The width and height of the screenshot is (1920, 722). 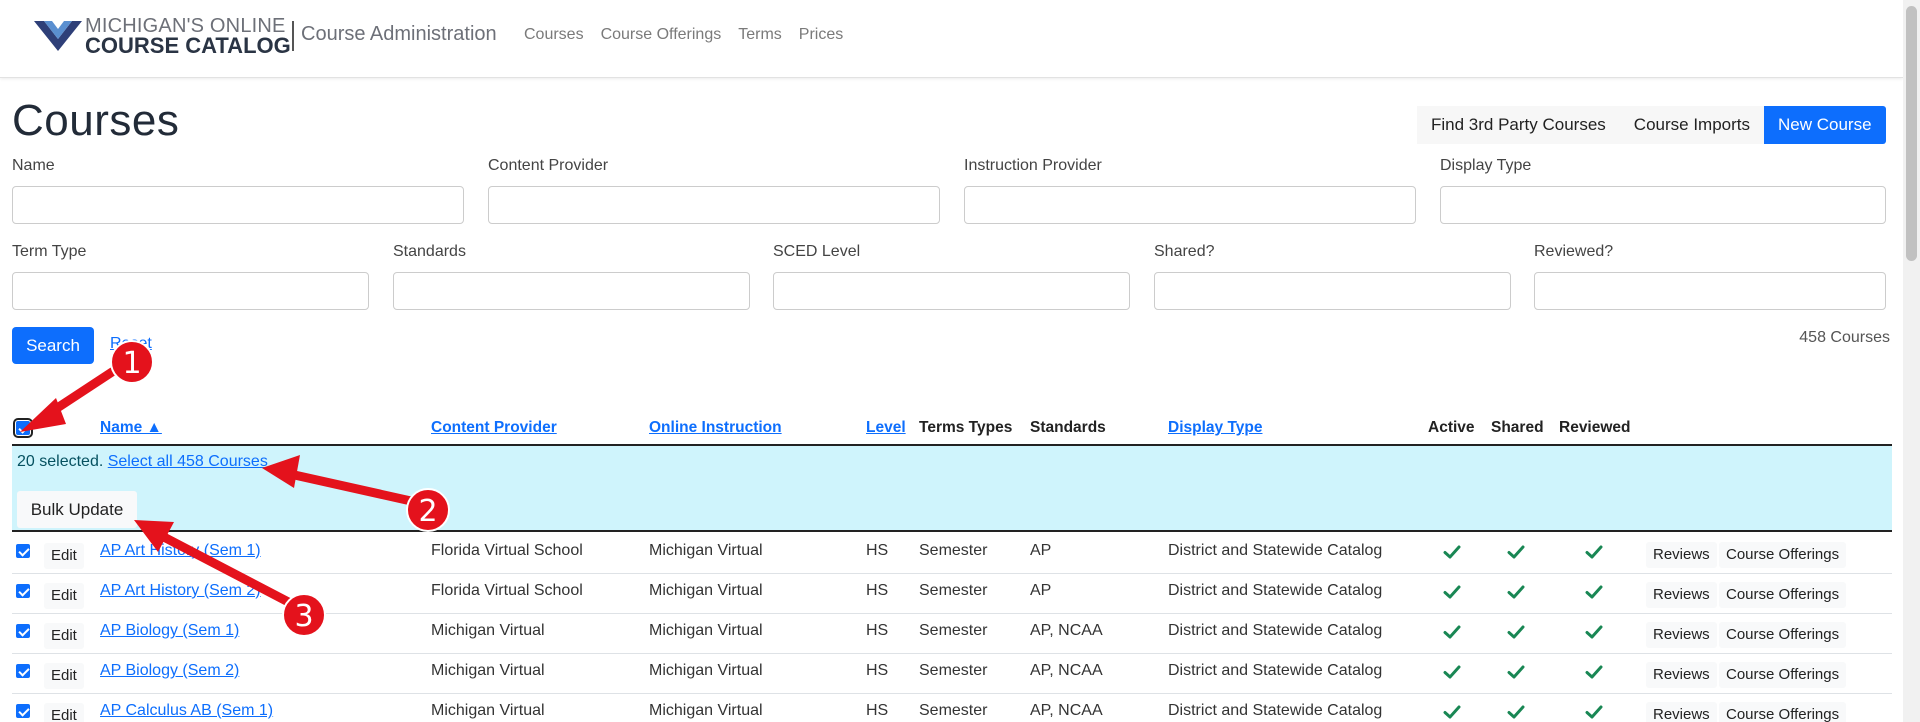 I want to click on course-name-link: AP Biology (Sem 1), so click(x=169, y=631).